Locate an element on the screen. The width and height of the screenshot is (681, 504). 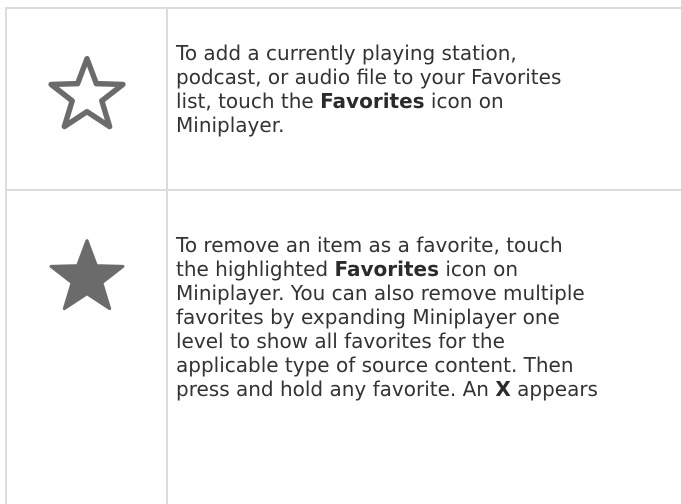
text-line: favorites by expanding Miniplayer one is located at coordinates (368, 317).